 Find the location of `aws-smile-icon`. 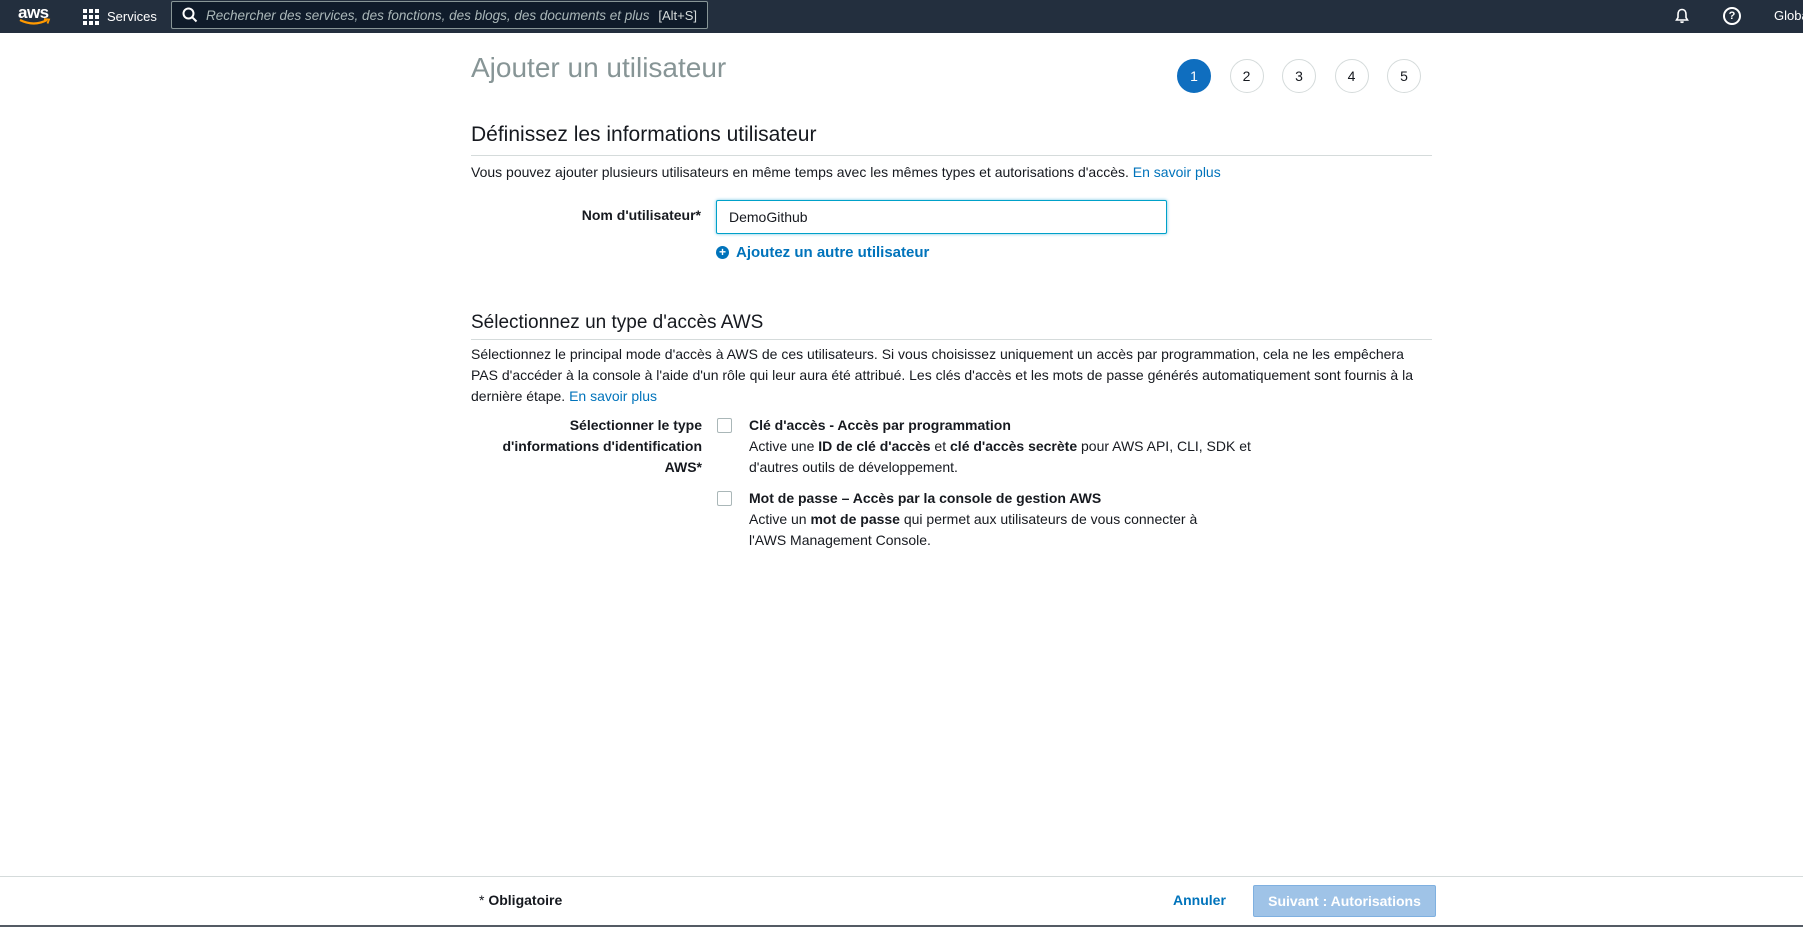

aws-smile-icon is located at coordinates (35, 21).